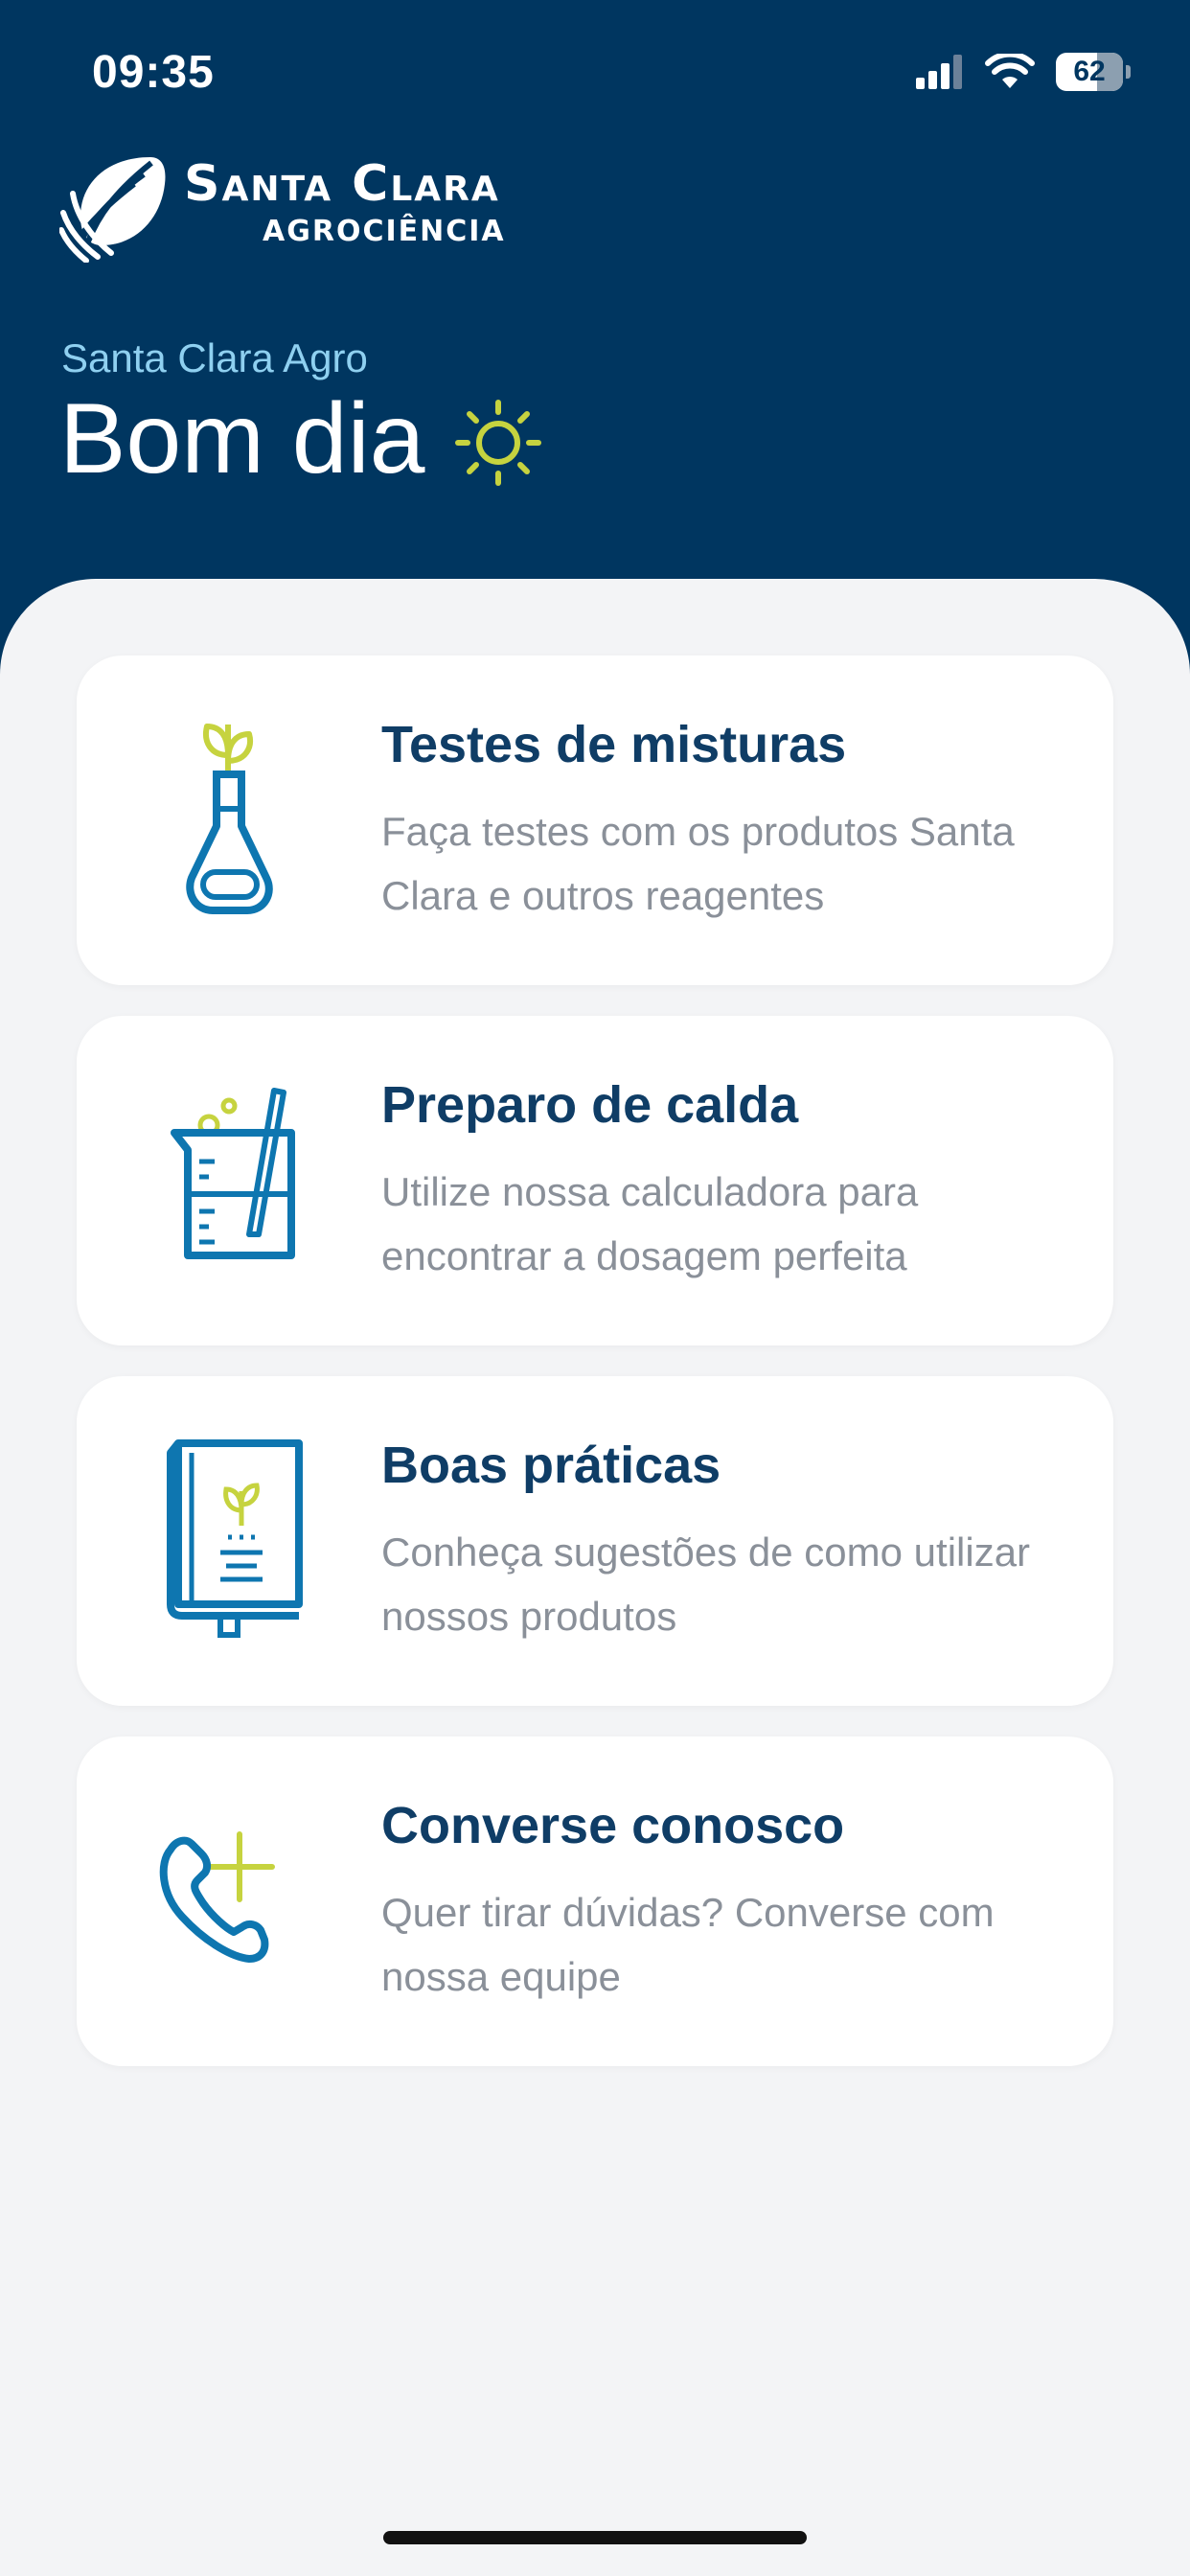  What do you see at coordinates (230, 819) in the screenshot?
I see `flask-plant-icon` at bounding box center [230, 819].